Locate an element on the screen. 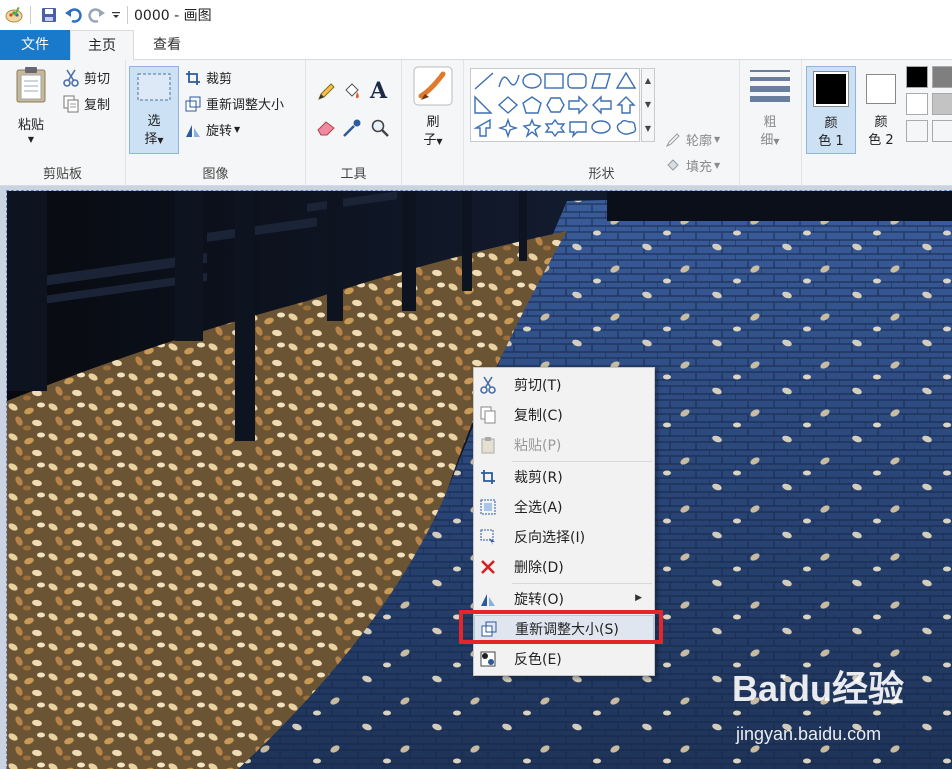 The image size is (952, 769). paste-button: 粘贴 ▼ is located at coordinates (31, 108).